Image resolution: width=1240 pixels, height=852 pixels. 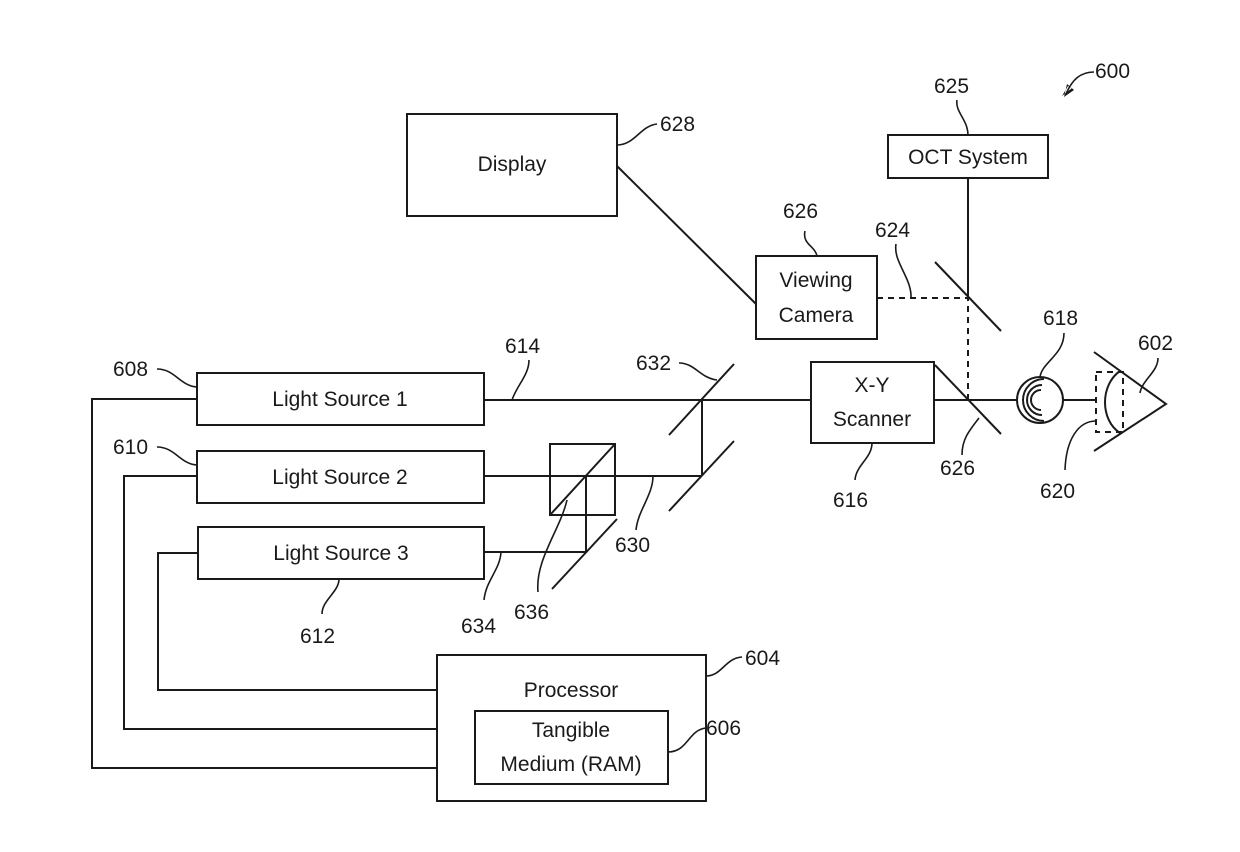 I want to click on light-source-1-label: Light Source 1, so click(x=339, y=399).